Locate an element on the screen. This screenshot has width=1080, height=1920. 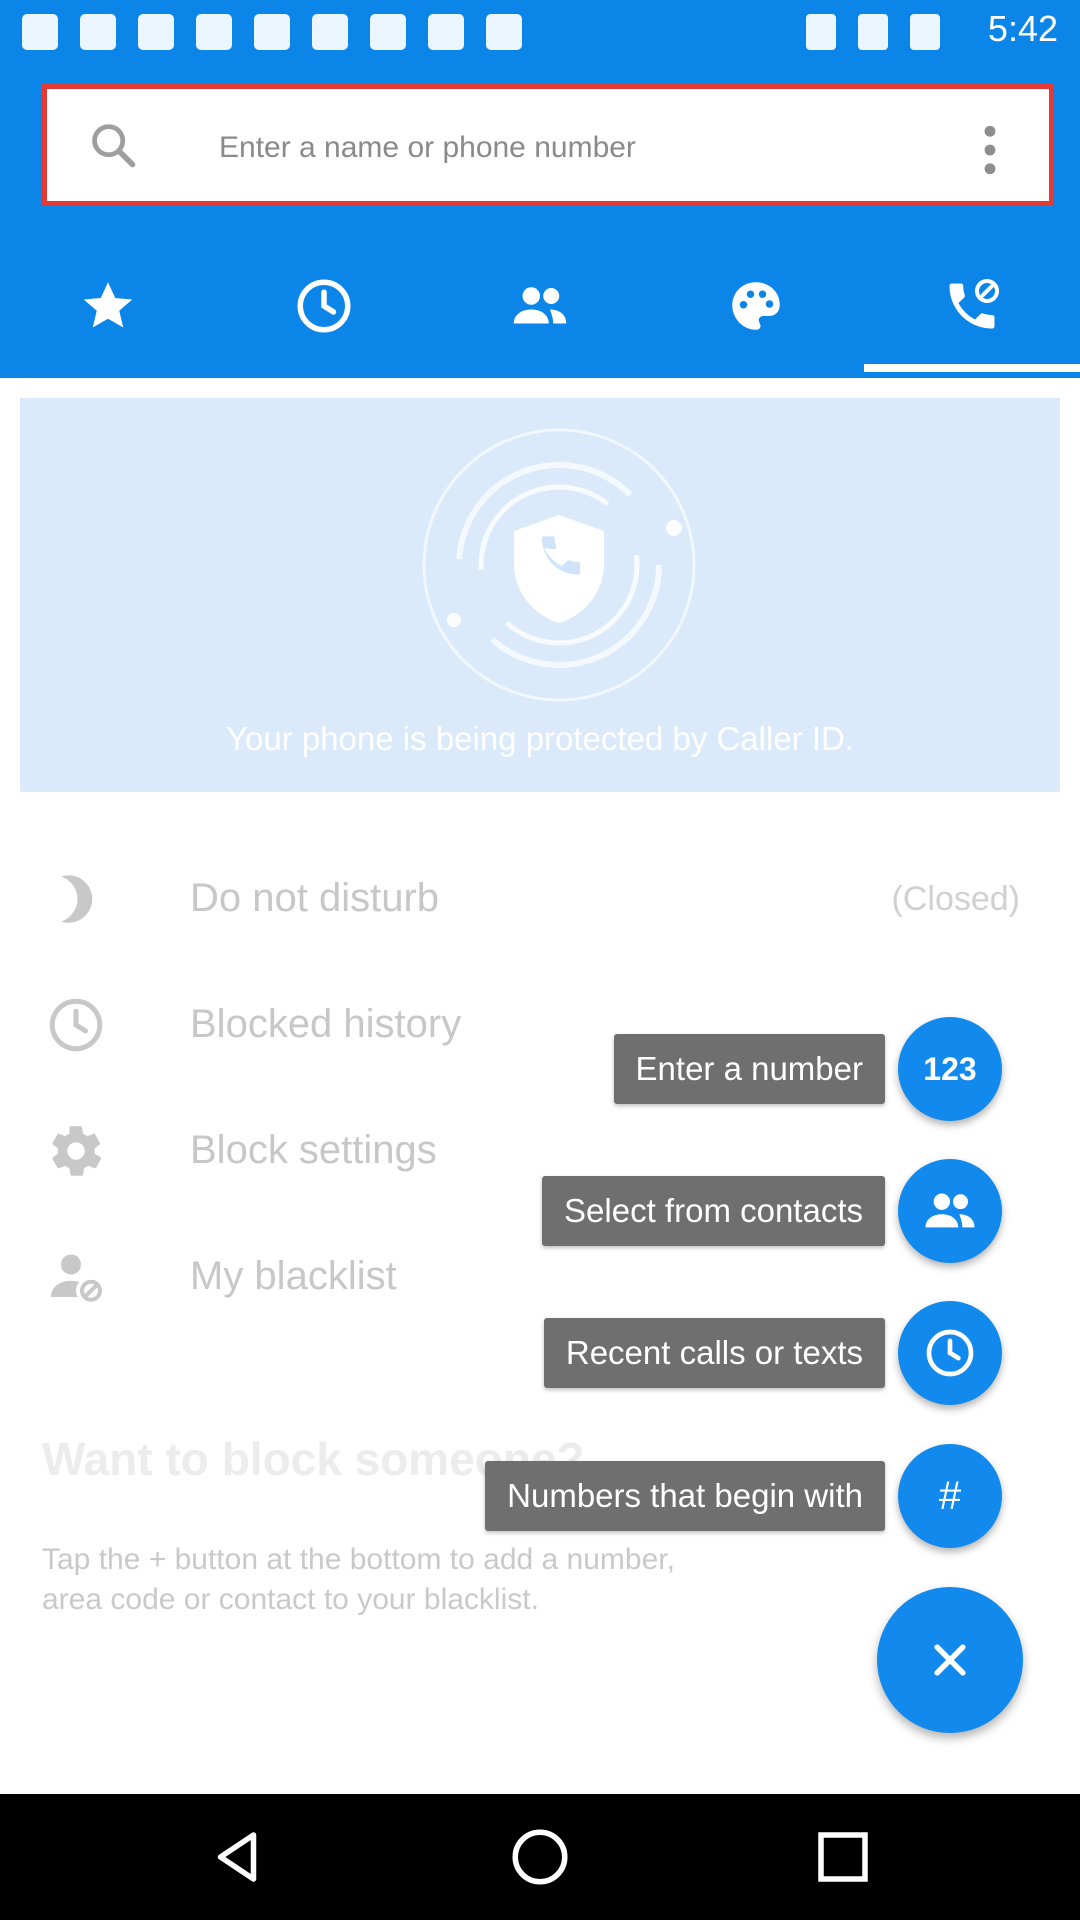
tab-themes is located at coordinates (756, 306).